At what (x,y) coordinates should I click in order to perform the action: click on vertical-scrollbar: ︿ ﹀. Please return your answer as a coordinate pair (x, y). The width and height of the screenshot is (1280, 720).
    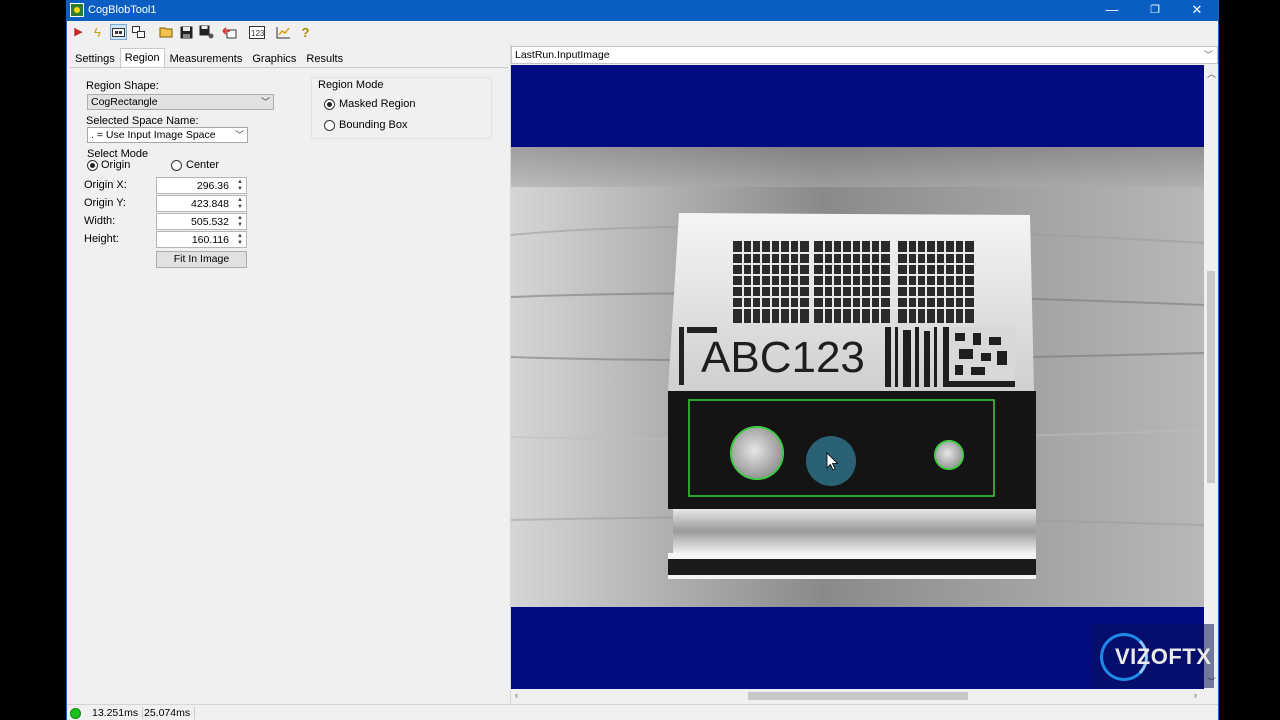
    Looking at the image, I should click on (1211, 377).